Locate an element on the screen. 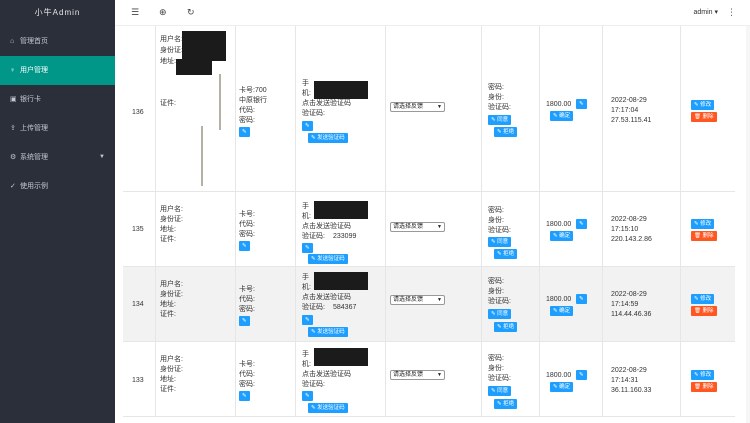 This screenshot has height=423, width=750. card-cell: 卡号:700 中原银行 代码: 密码: ✎ is located at coordinates (265, 108).